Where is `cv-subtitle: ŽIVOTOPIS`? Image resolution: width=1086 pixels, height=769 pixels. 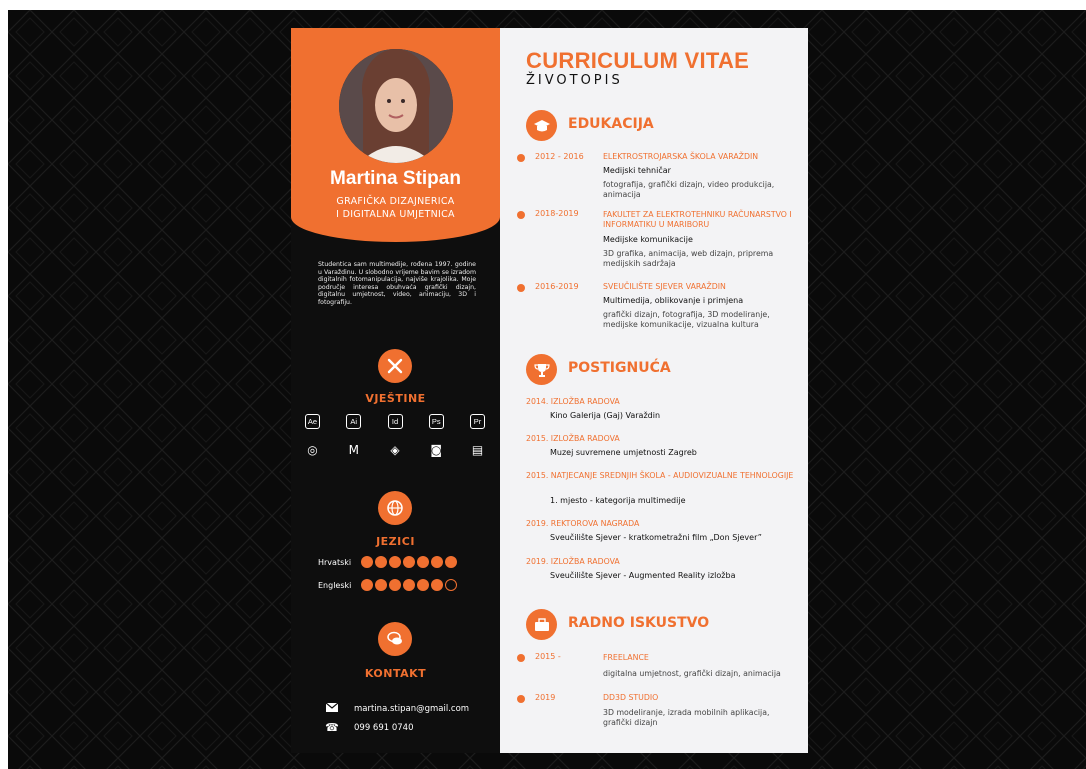 cv-subtitle: ŽIVOTOPIS is located at coordinates (574, 80).